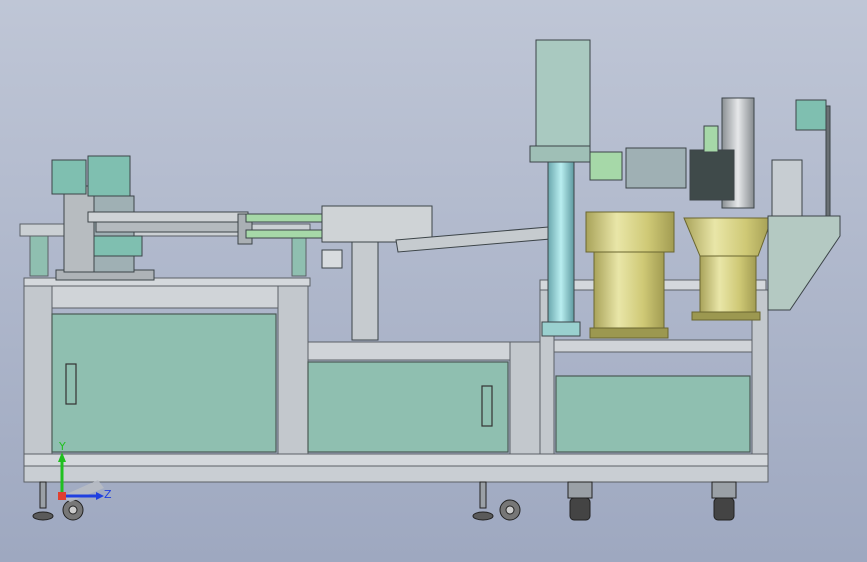 The height and width of the screenshot is (562, 867). I want to click on caster-right-b, so click(724, 509).